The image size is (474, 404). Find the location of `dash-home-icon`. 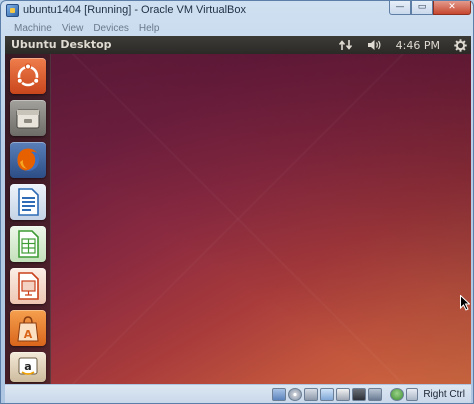

dash-home-icon is located at coordinates (28, 76).